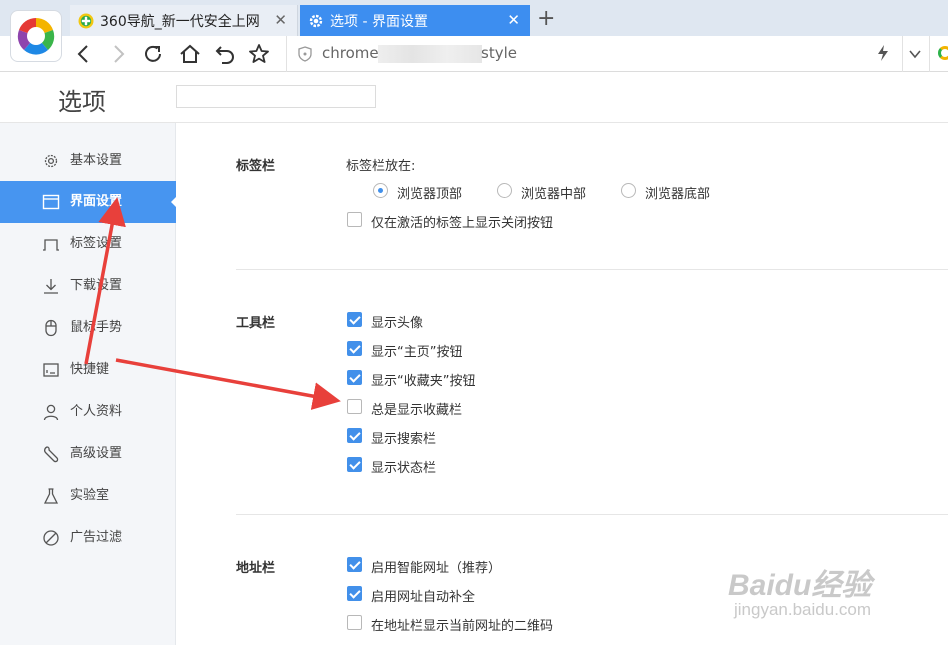  I want to click on window-icon, so click(51, 202).